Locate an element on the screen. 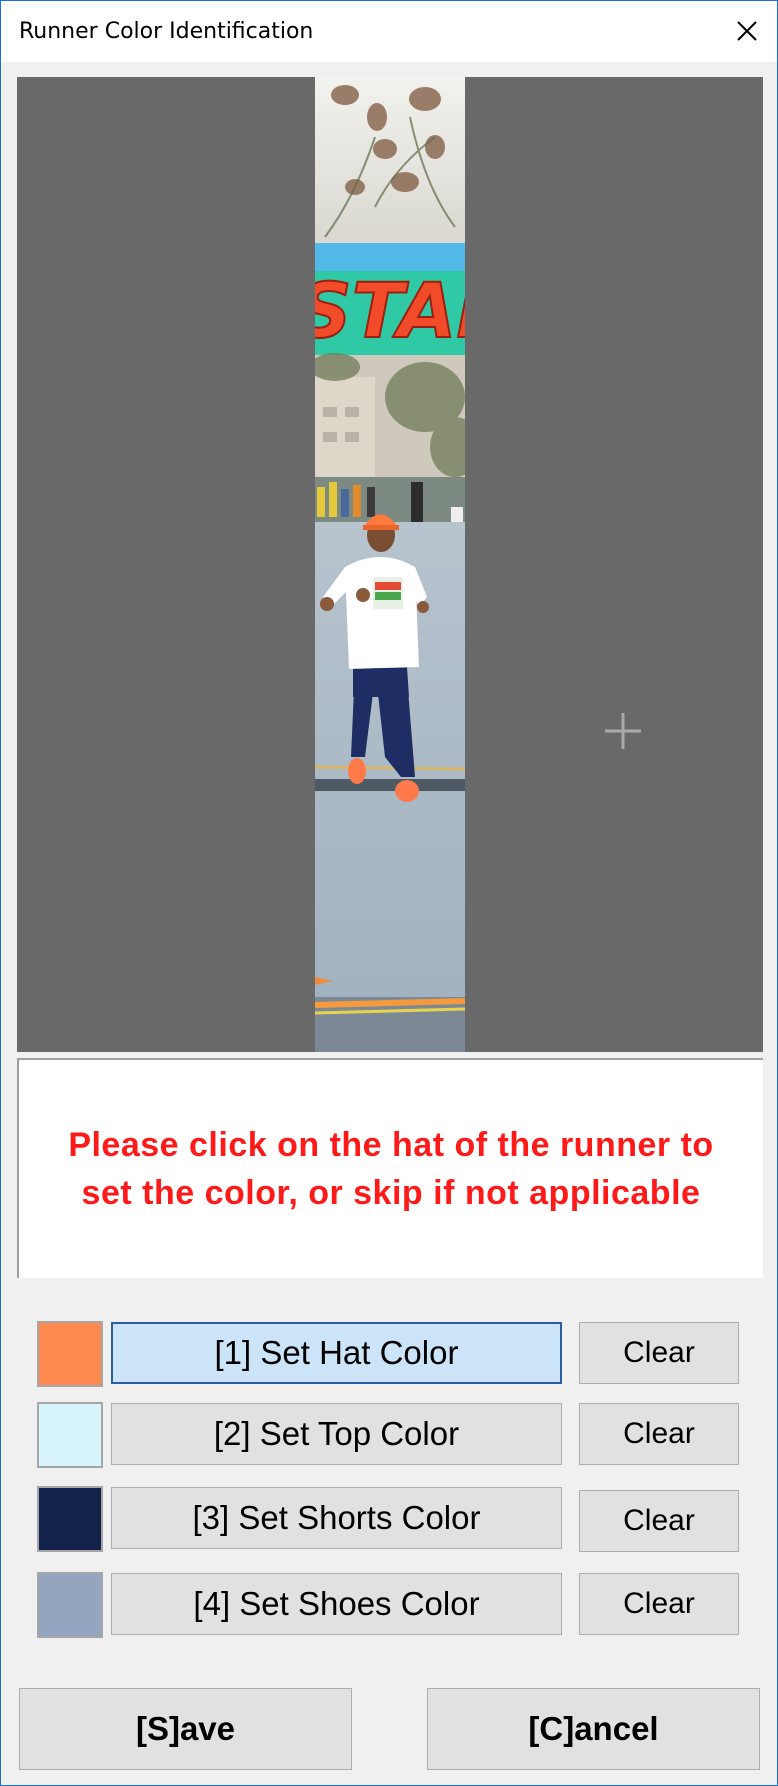  cancel-button: [C]ancel is located at coordinates (593, 1729).